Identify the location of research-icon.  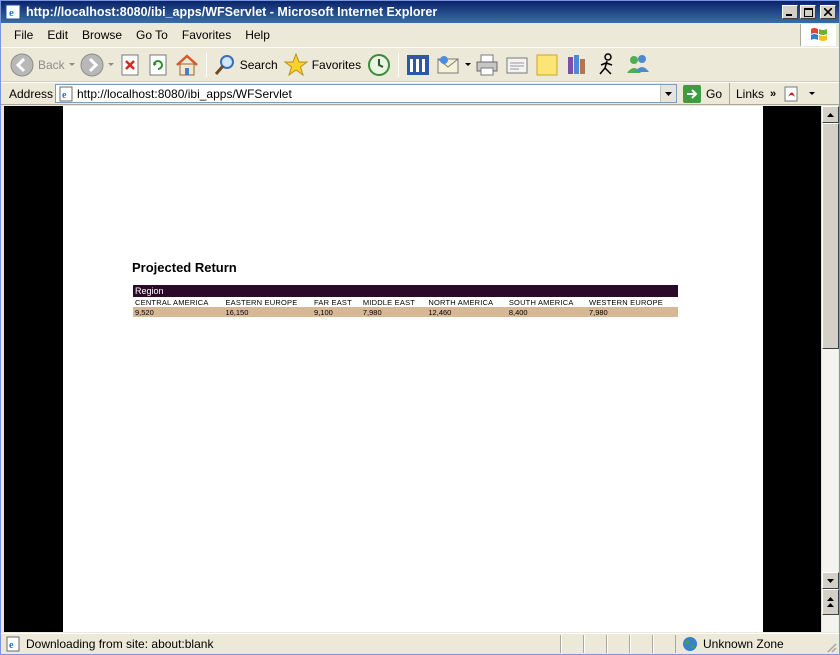
(577, 64).